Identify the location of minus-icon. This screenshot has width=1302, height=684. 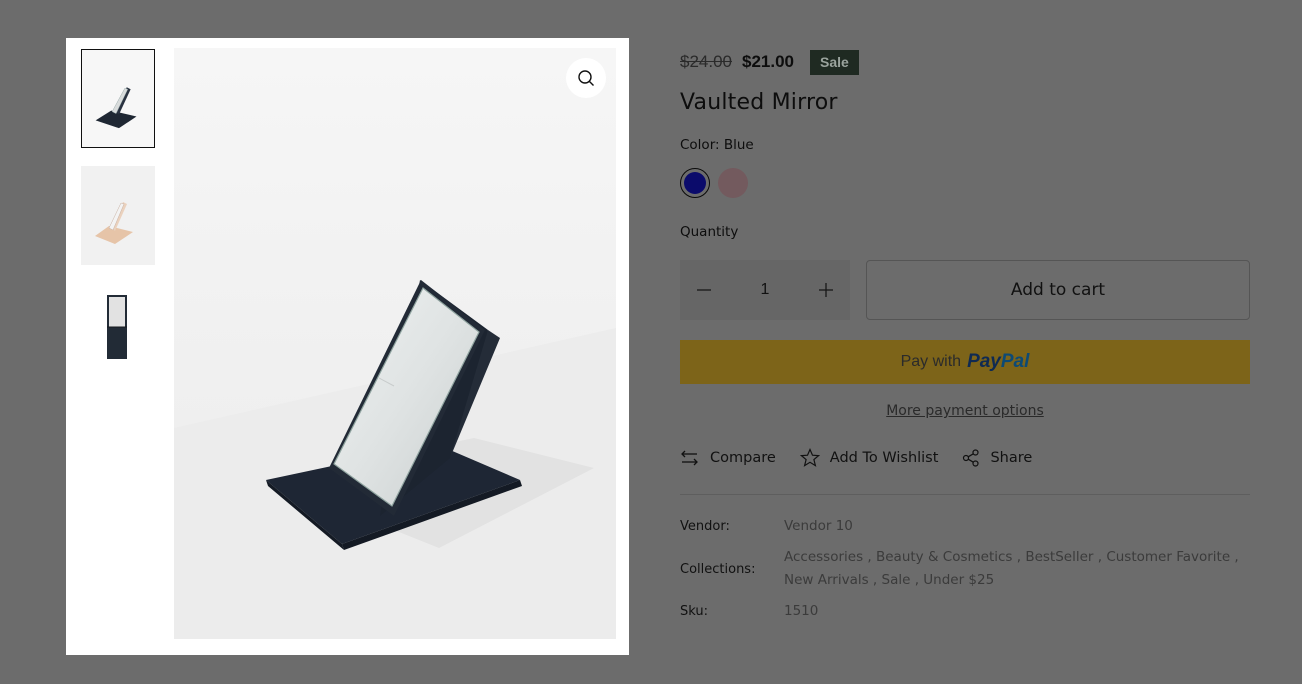
(704, 290).